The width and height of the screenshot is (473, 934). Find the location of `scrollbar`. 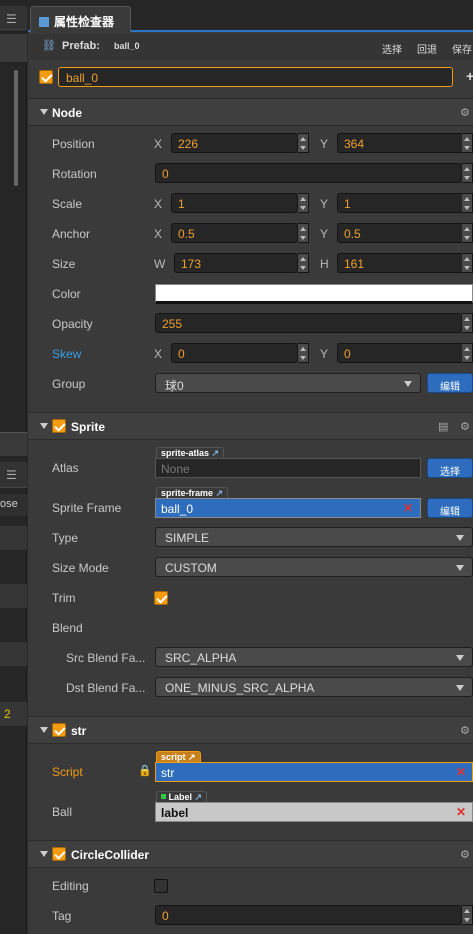

scrollbar is located at coordinates (16, 128).